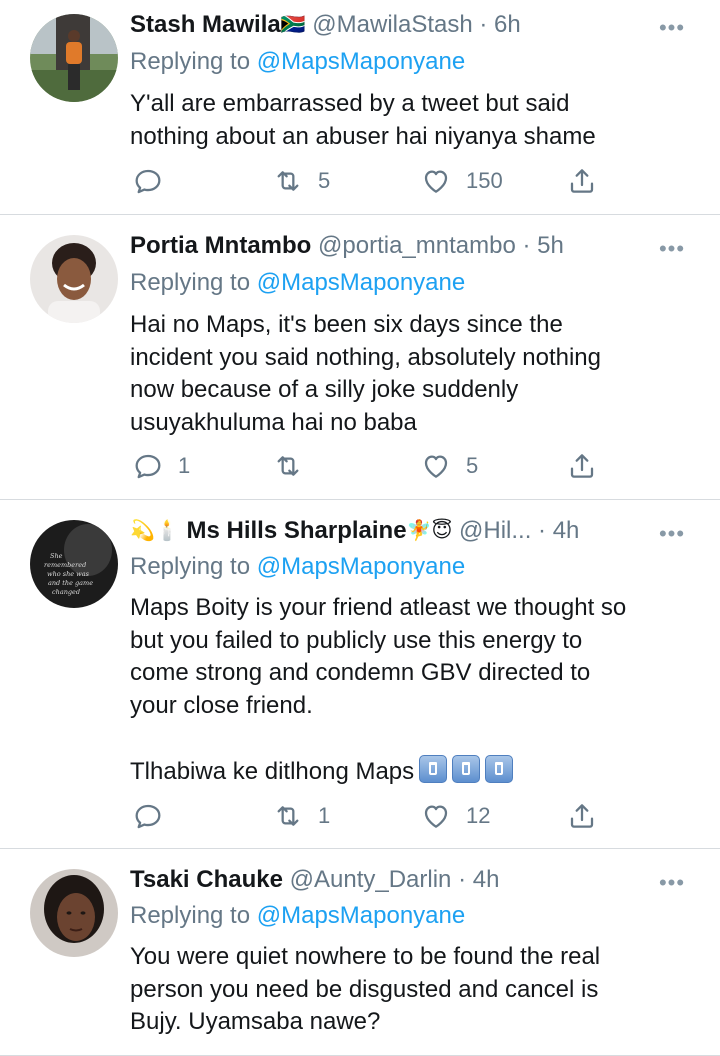 The height and width of the screenshot is (1056, 720). I want to click on retweet-button, so click(295, 466).